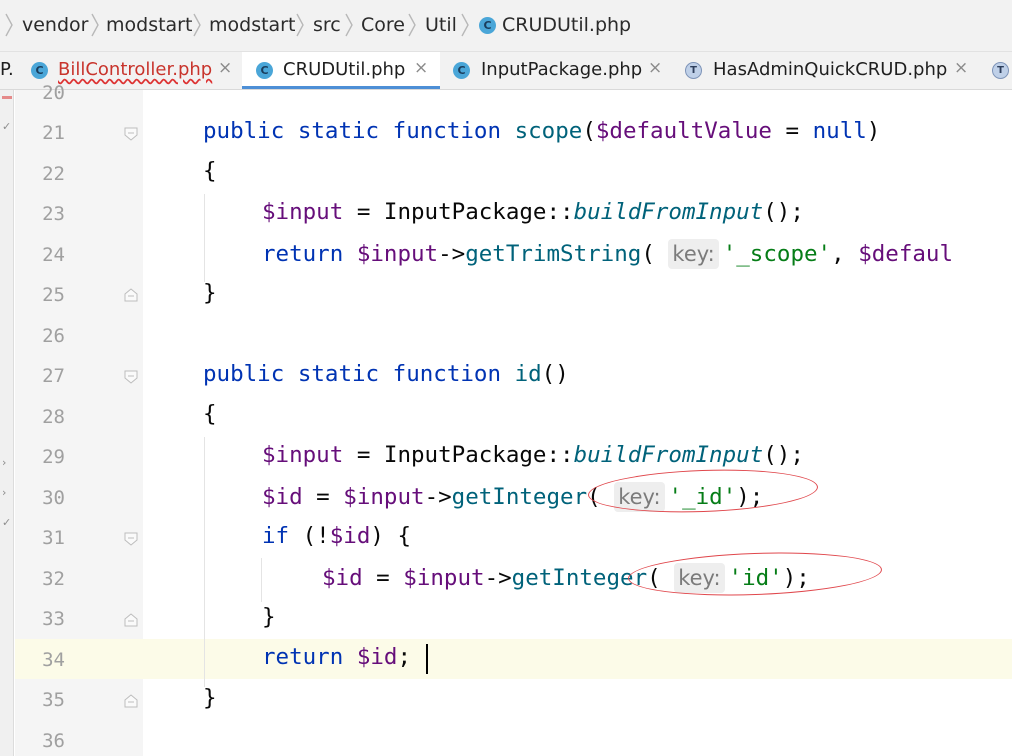 Image resolution: width=1012 pixels, height=756 pixels. What do you see at coordinates (269, 617) in the screenshot?
I see `code-line-33: }` at bounding box center [269, 617].